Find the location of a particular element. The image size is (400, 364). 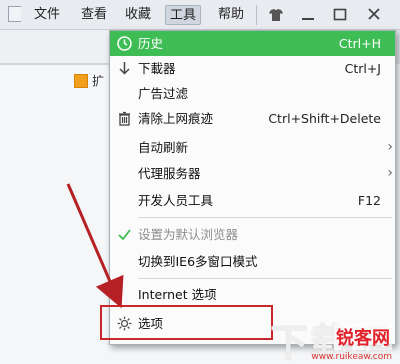

arrow-line is located at coordinates (95, 246).